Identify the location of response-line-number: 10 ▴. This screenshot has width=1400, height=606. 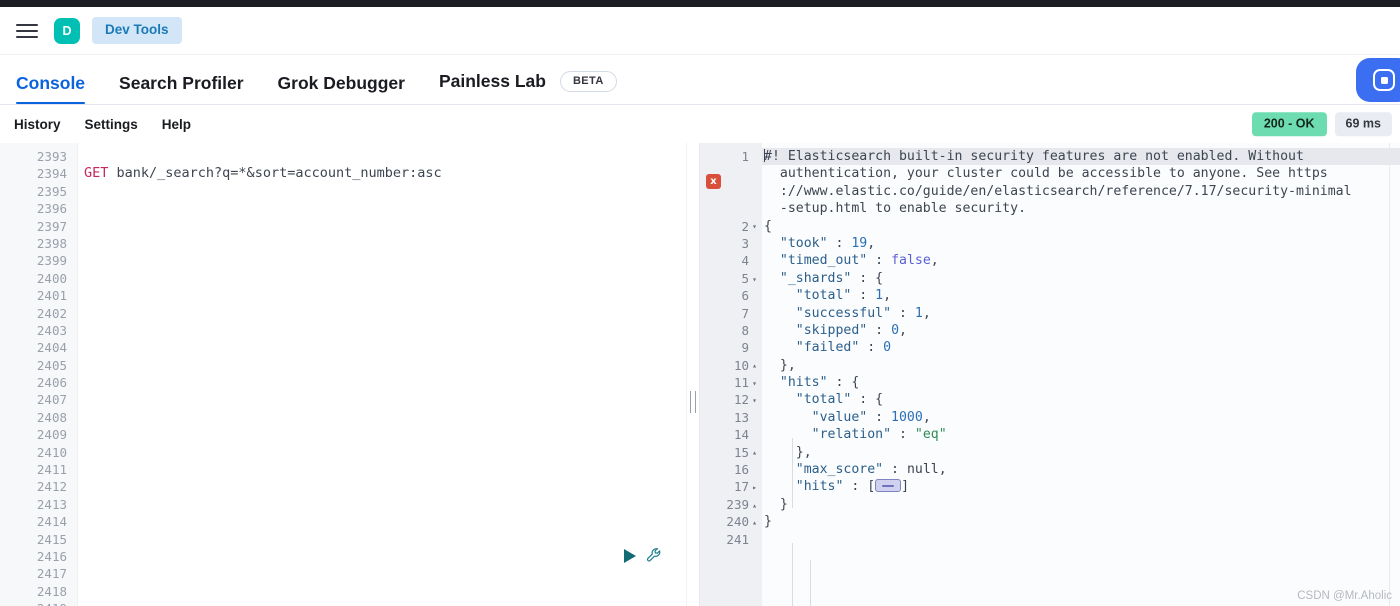
(731, 365).